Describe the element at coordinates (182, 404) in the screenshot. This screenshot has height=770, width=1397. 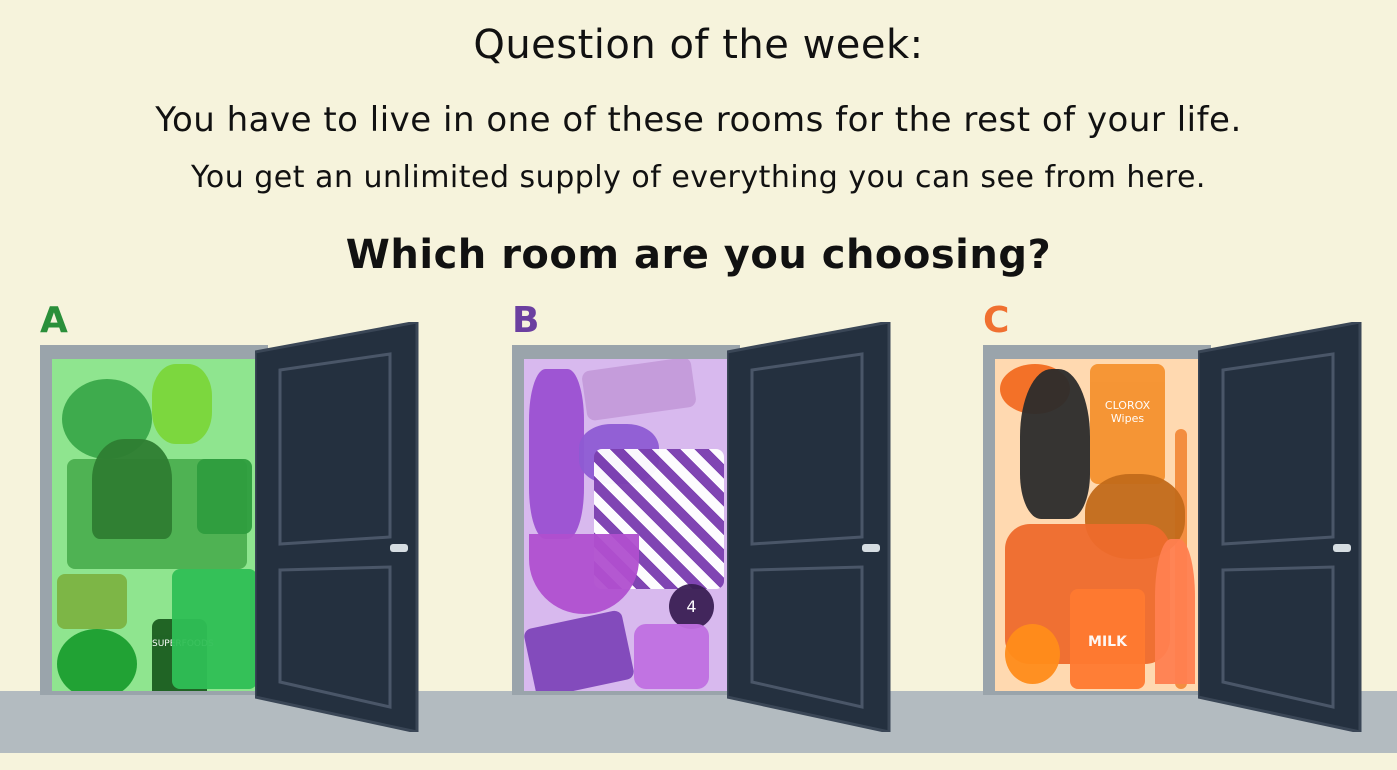
I see `gummy-bear` at that location.